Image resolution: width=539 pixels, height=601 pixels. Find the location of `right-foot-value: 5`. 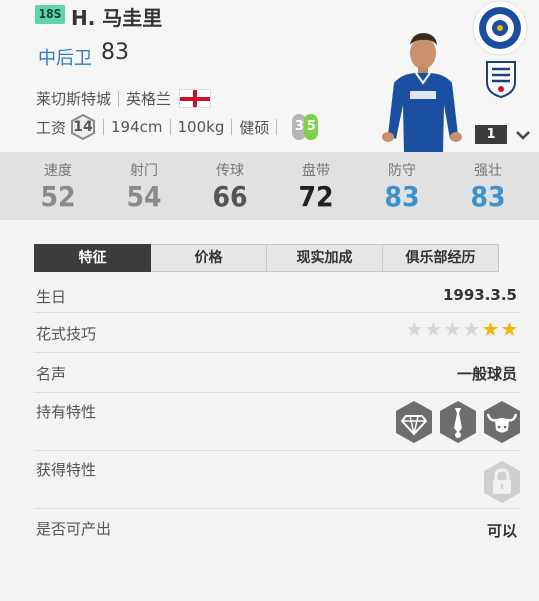

right-foot-value: 5 is located at coordinates (311, 127).